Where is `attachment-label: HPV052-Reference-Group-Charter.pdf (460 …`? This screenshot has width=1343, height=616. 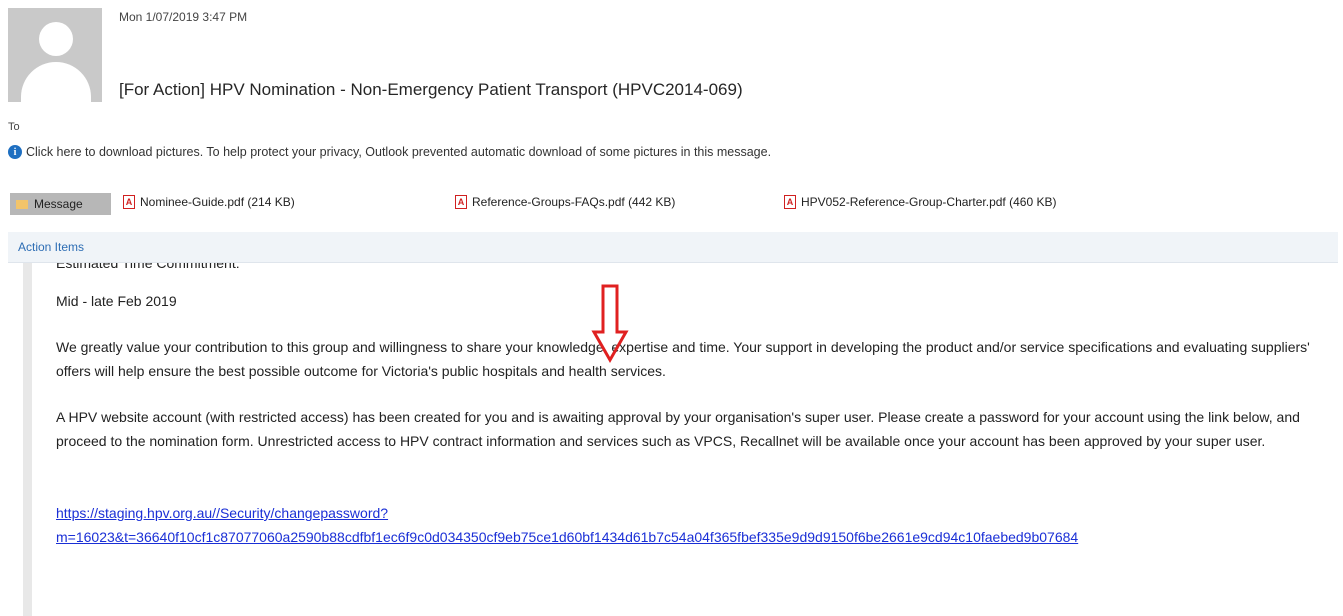
attachment-label: HPV052-Reference-Group-Charter.pdf (460 … is located at coordinates (929, 202).